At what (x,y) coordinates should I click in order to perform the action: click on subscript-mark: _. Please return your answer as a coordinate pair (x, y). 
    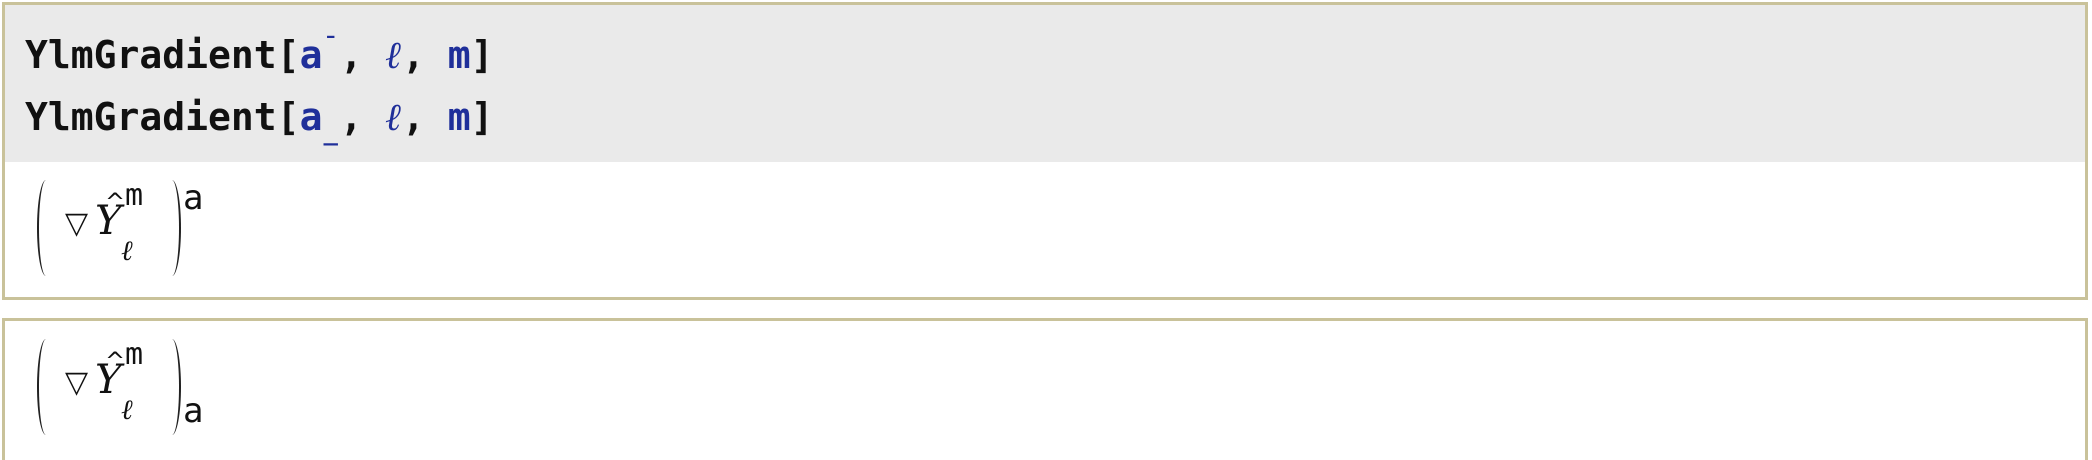
    Looking at the image, I should click on (330, 132).